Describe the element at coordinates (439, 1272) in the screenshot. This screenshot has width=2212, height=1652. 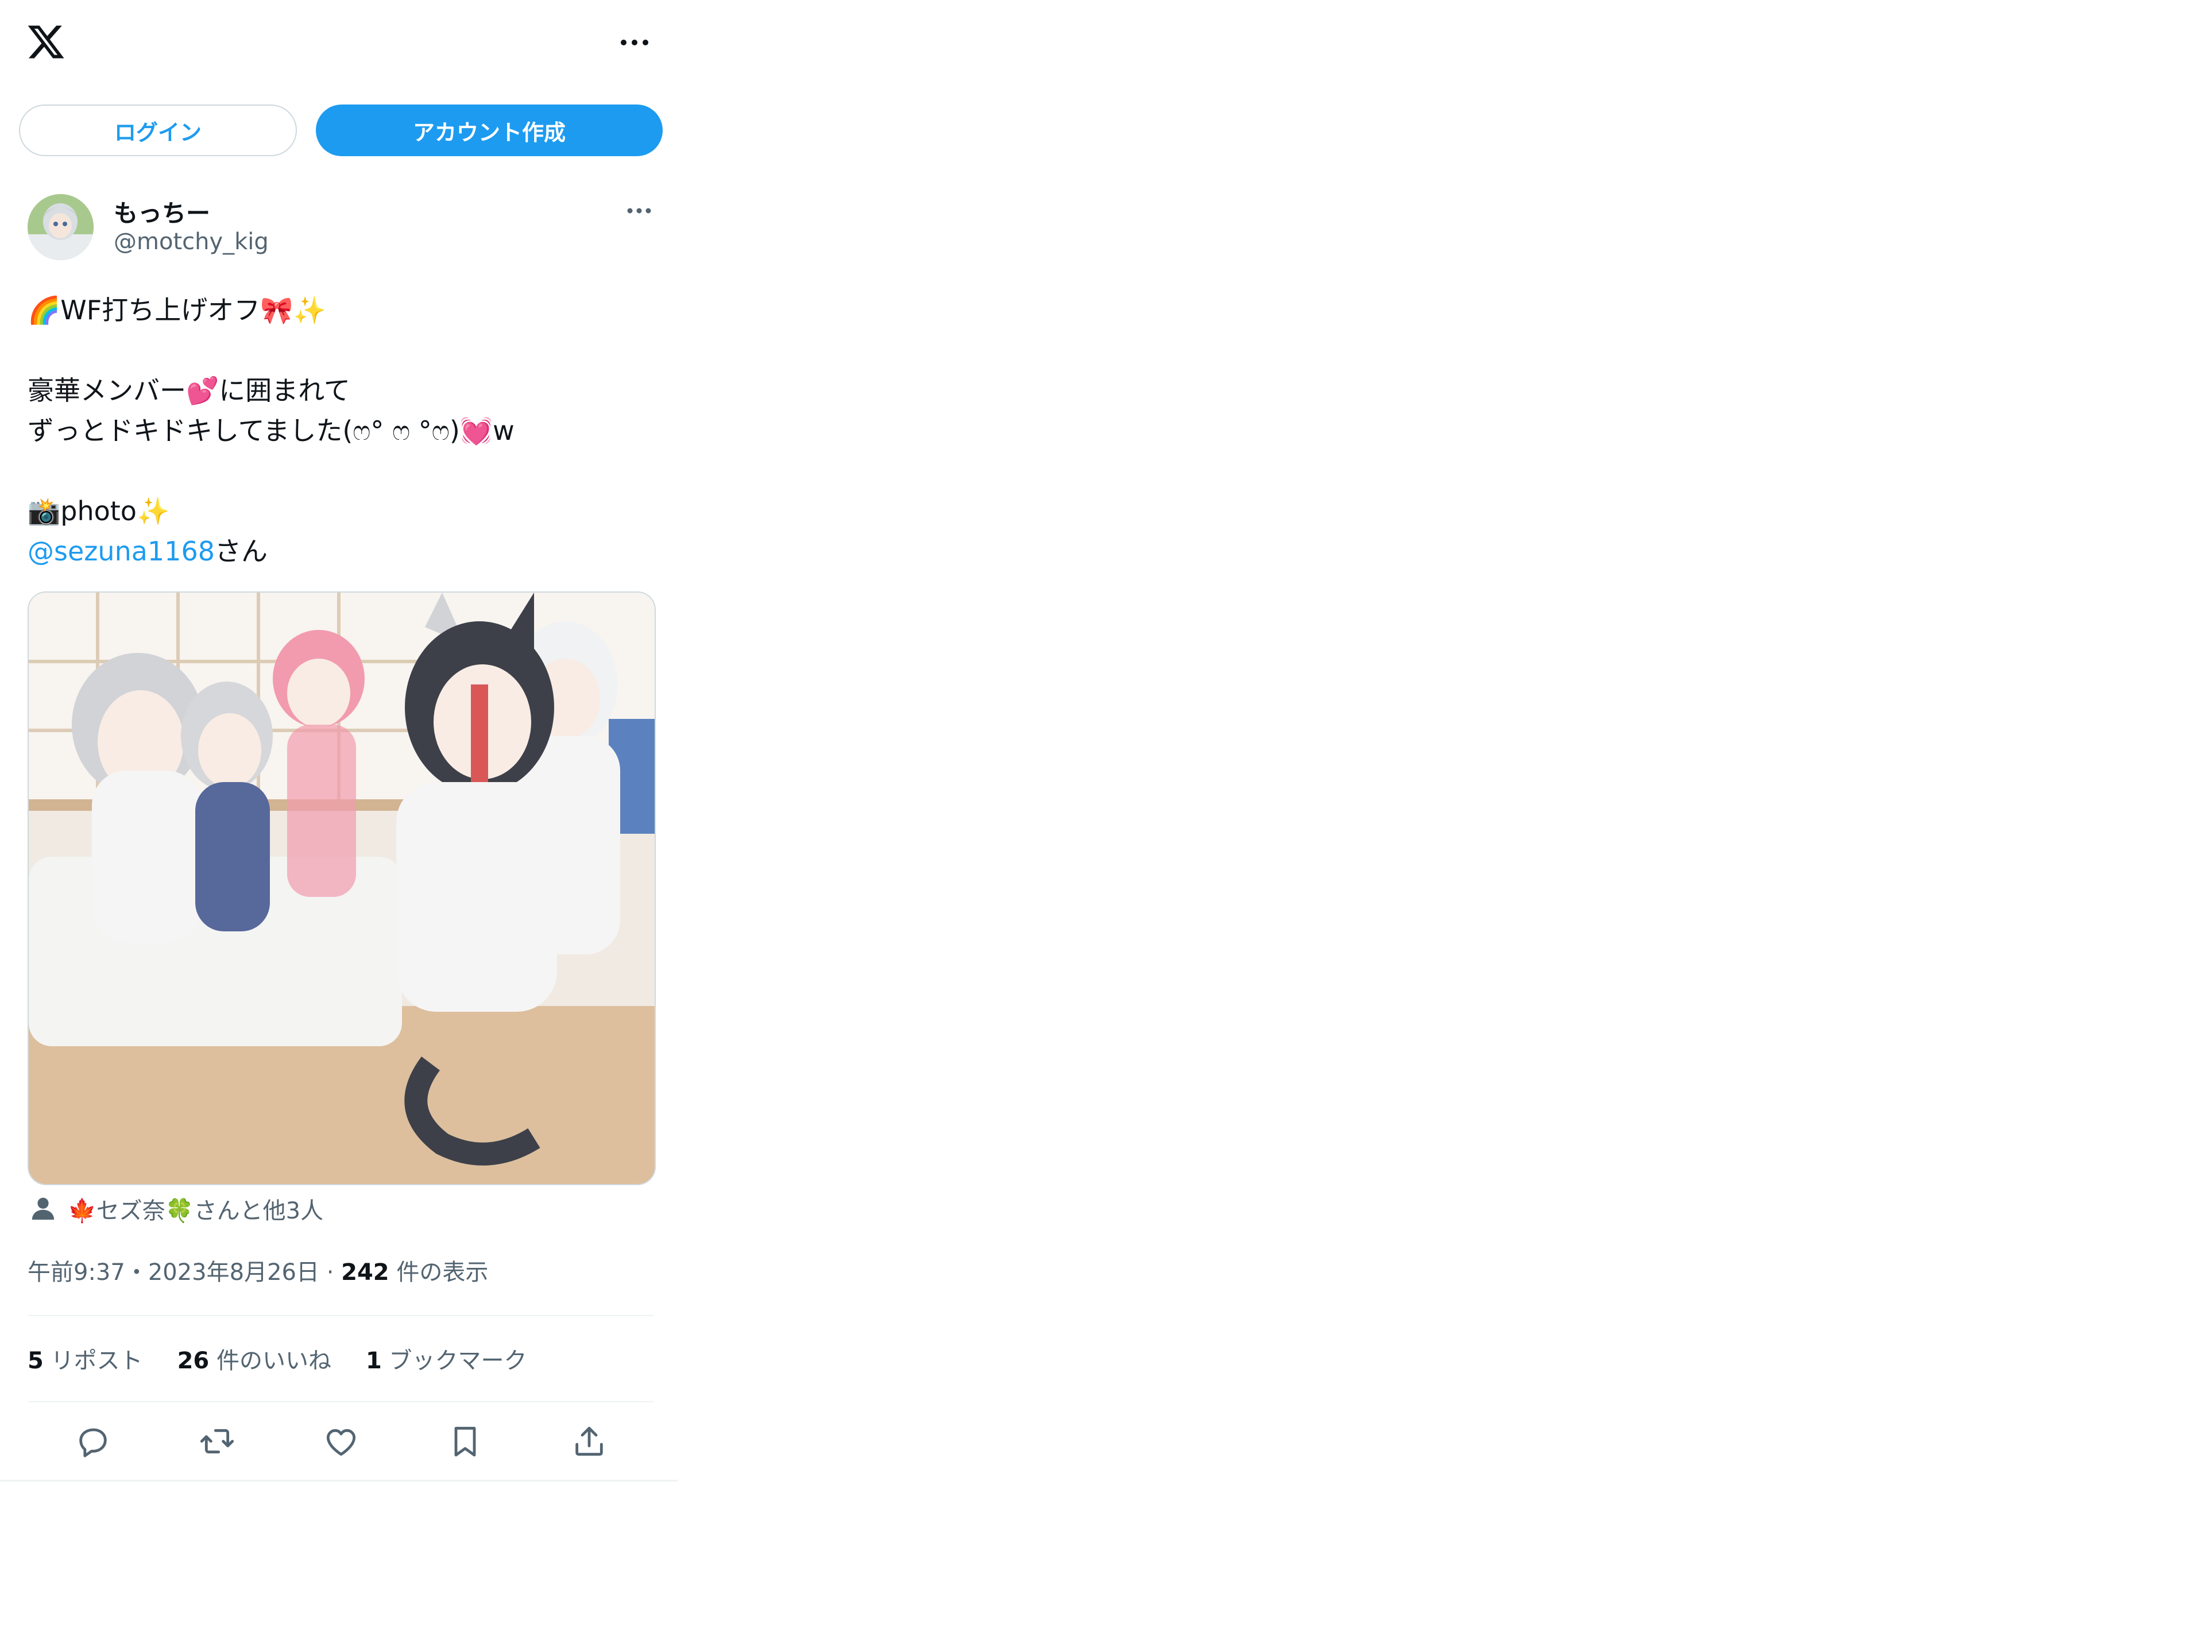
I see `views-label: 件の表示` at that location.